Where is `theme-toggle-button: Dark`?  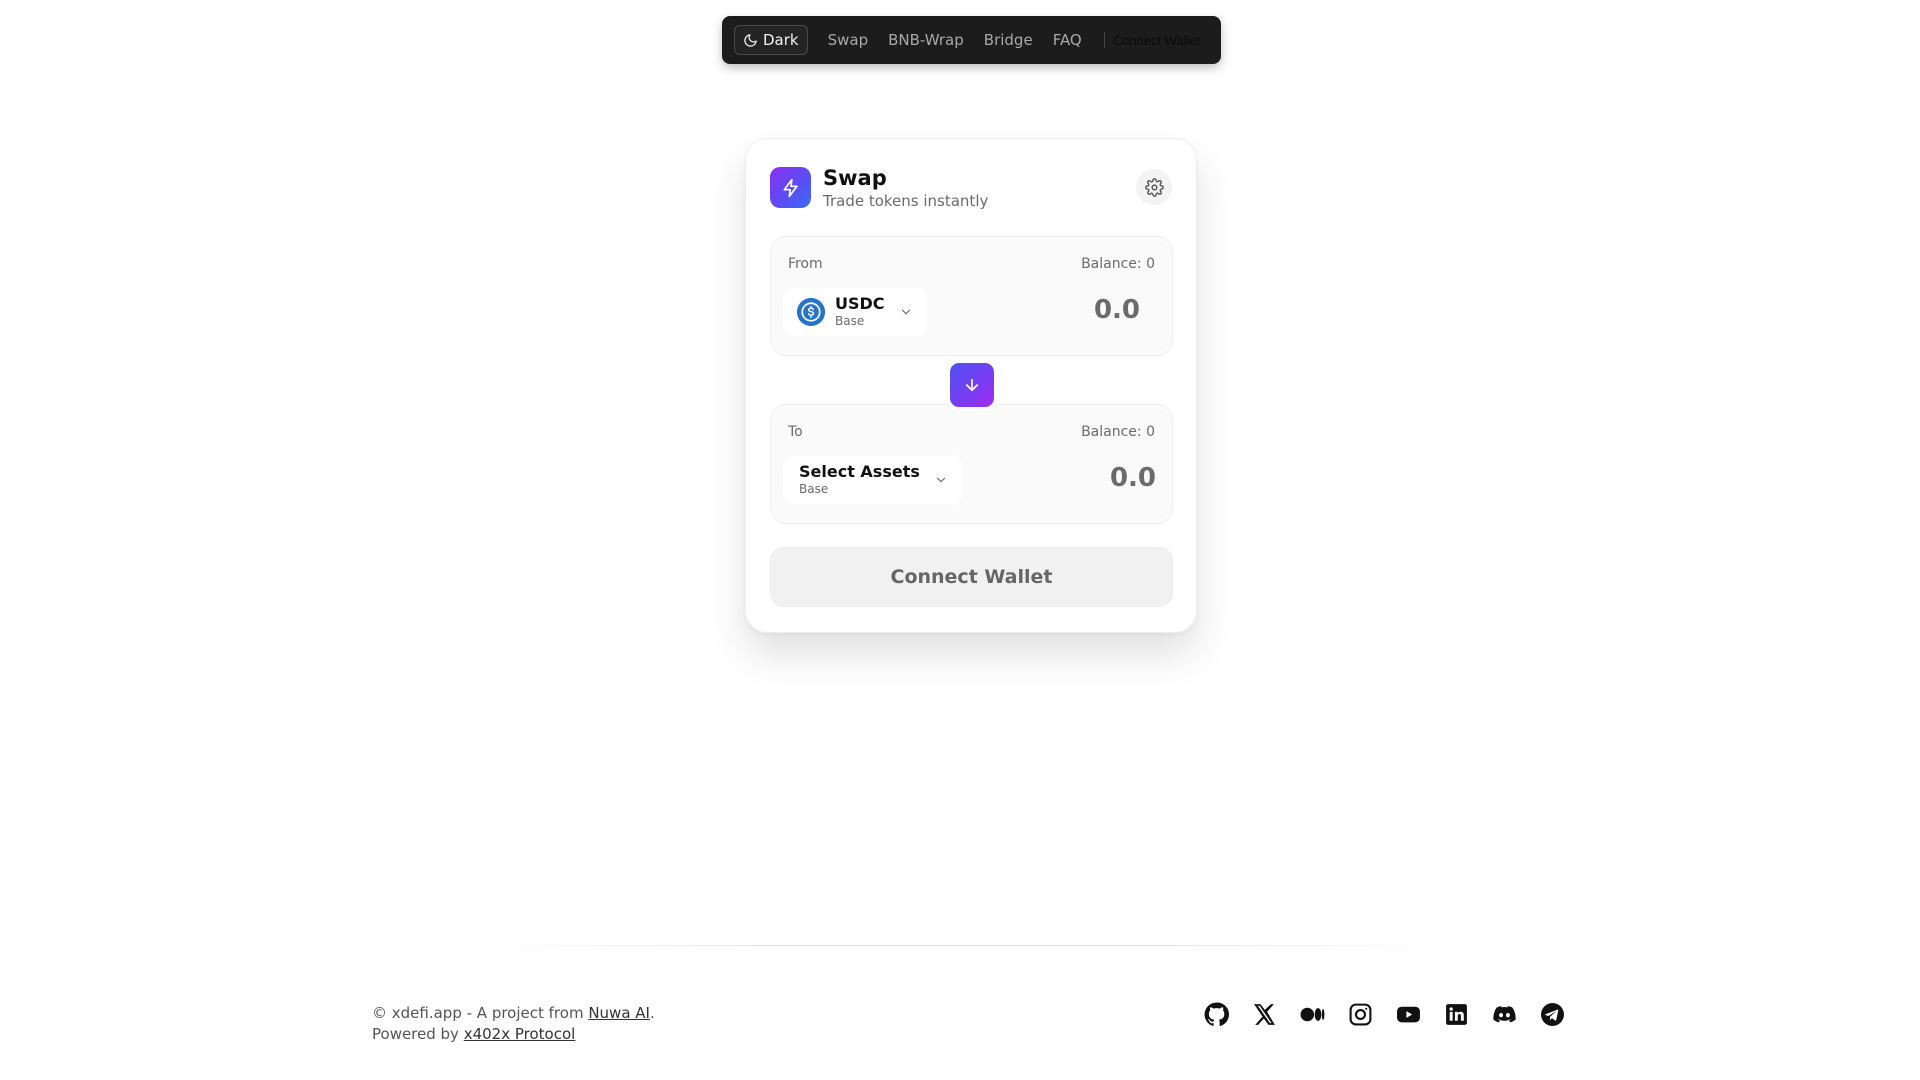 theme-toggle-button: Dark is located at coordinates (771, 40).